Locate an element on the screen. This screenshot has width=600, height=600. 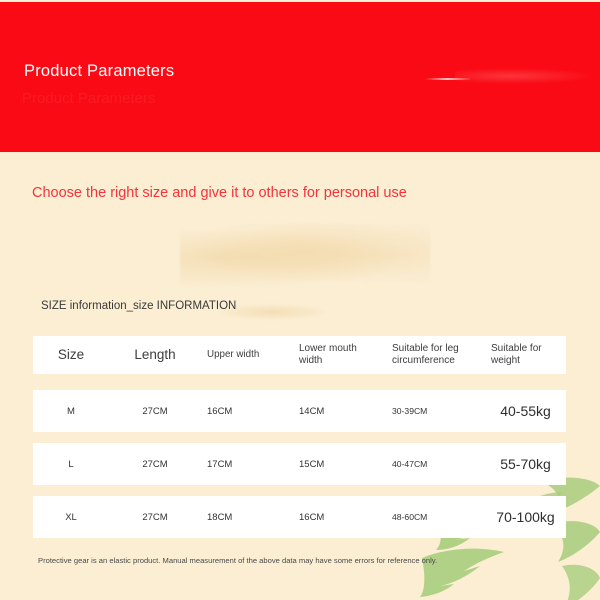
cell-upper-width: 16CM is located at coordinates (220, 411).